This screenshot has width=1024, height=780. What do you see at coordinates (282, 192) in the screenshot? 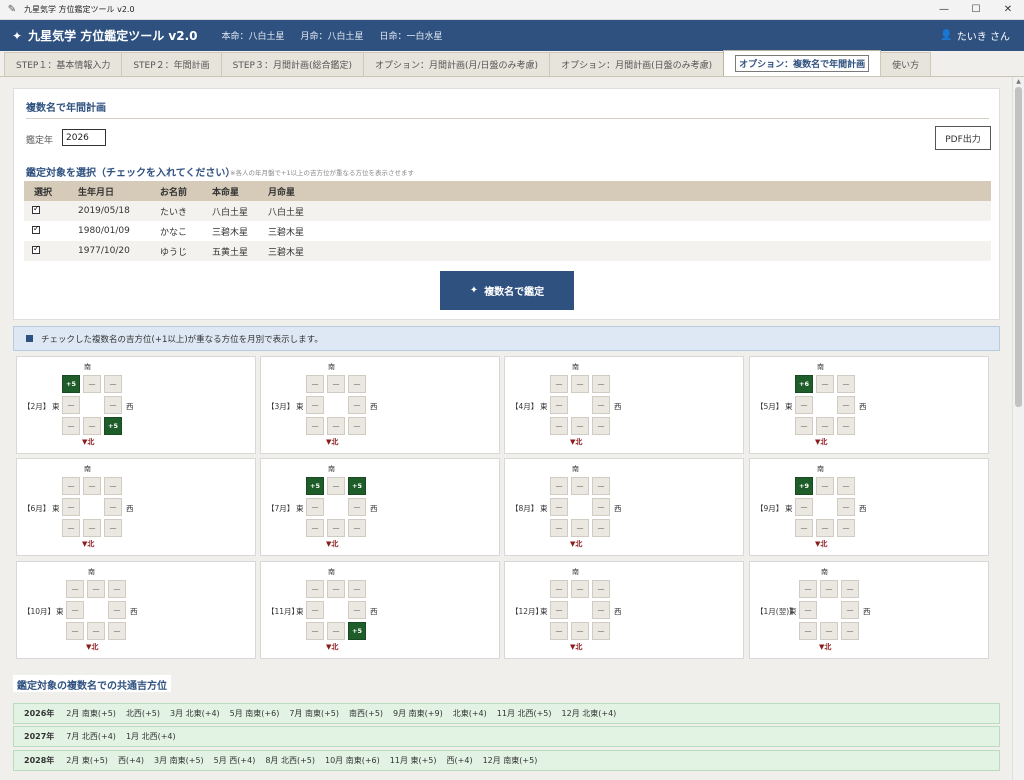
I see `col-getsumei: 月命星` at bounding box center [282, 192].